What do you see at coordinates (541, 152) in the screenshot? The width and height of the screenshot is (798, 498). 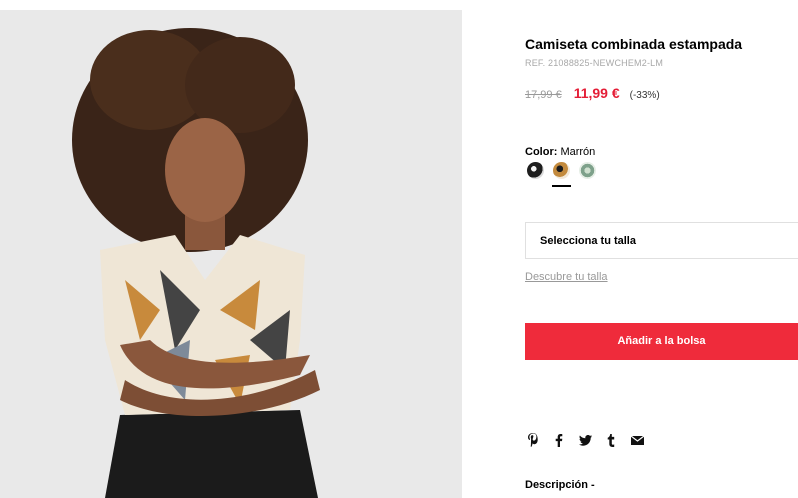 I see `color-label-title: Color:` at bounding box center [541, 152].